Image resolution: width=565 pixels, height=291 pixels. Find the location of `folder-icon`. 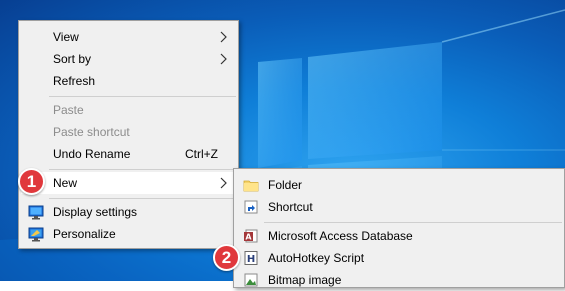

folder-icon is located at coordinates (251, 186).